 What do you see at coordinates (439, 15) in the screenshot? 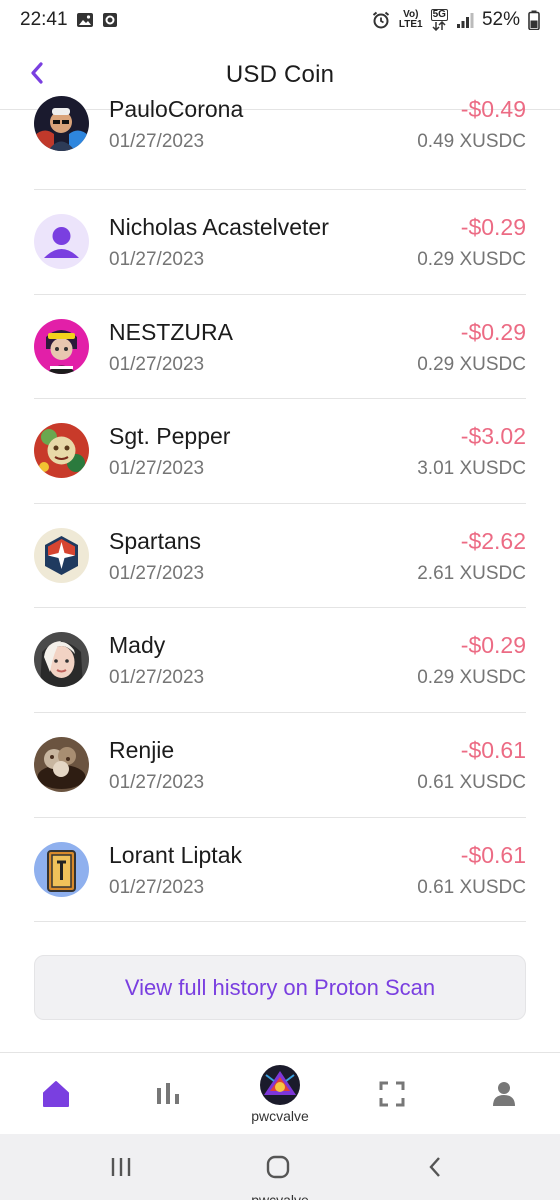
I see `network-5g-label: 5G` at bounding box center [439, 15].